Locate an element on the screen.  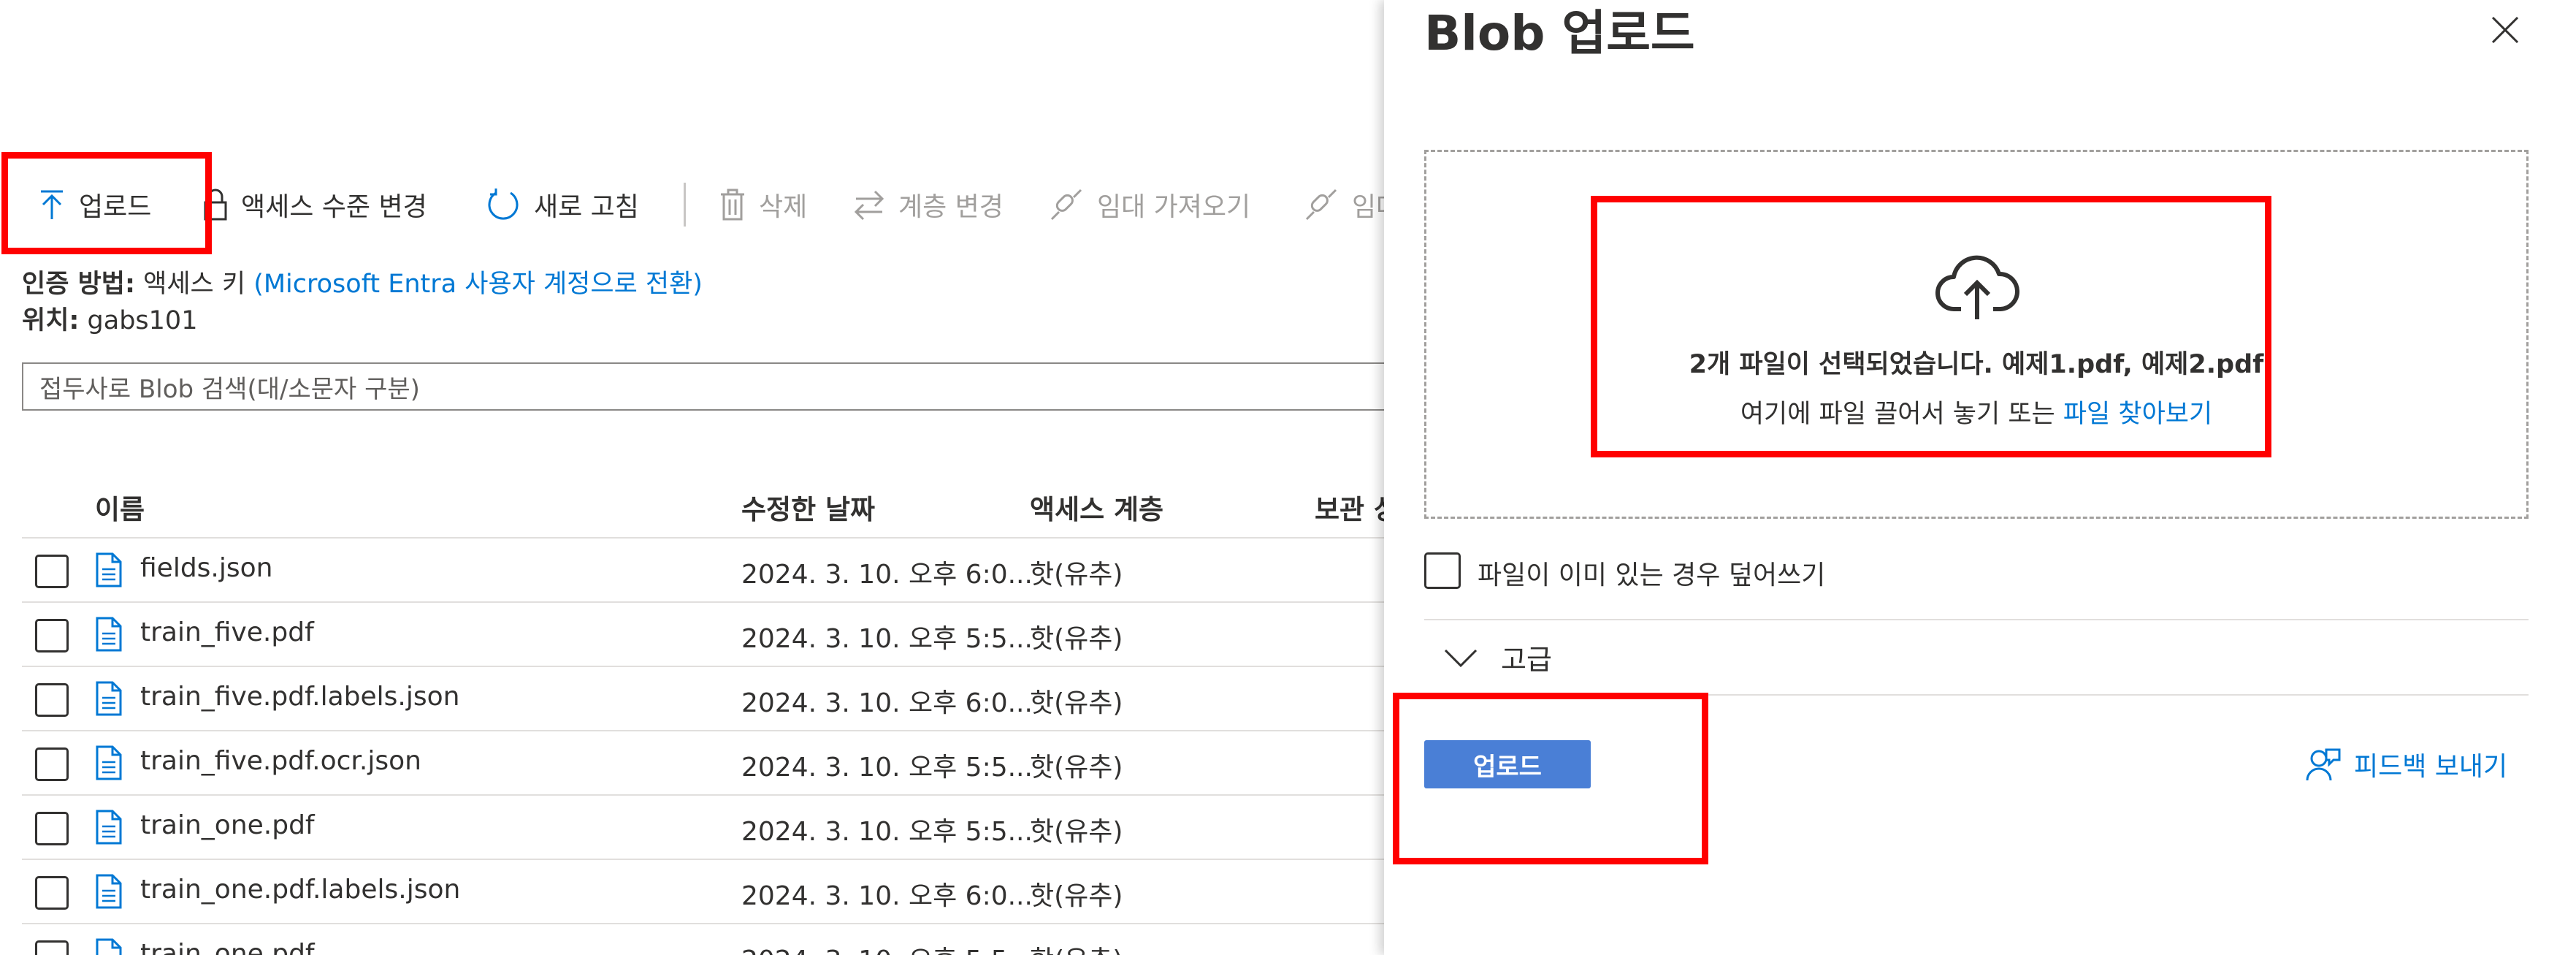
blob-name: train_five.pdf.labels.json is located at coordinates (299, 697).